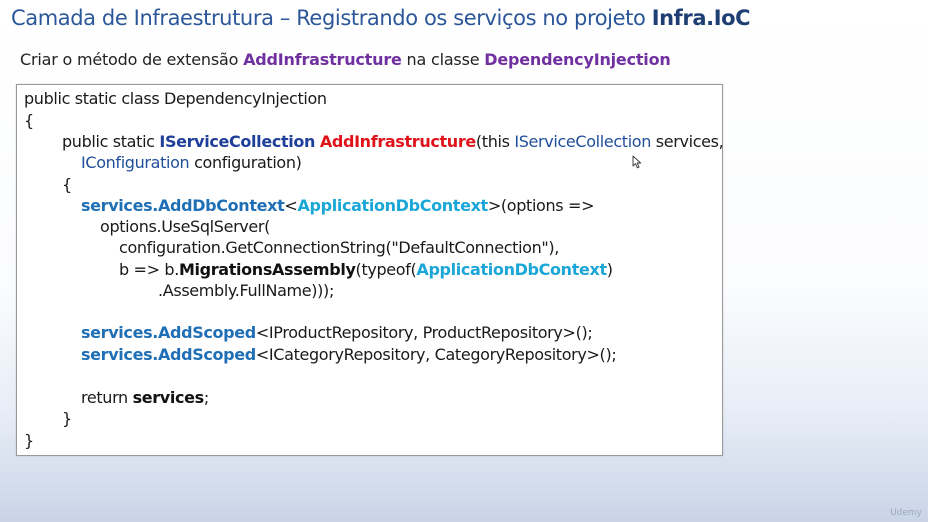 The height and width of the screenshot is (522, 928). I want to click on code-line-10: .Assembly.FullName)));, so click(246, 290).